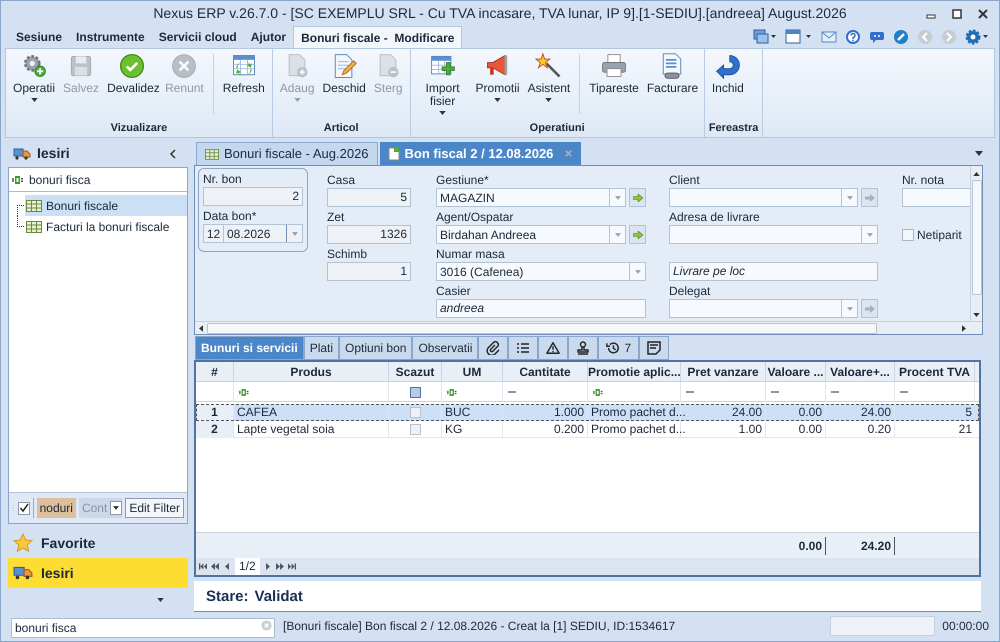  I want to click on list-icon, so click(523, 348).